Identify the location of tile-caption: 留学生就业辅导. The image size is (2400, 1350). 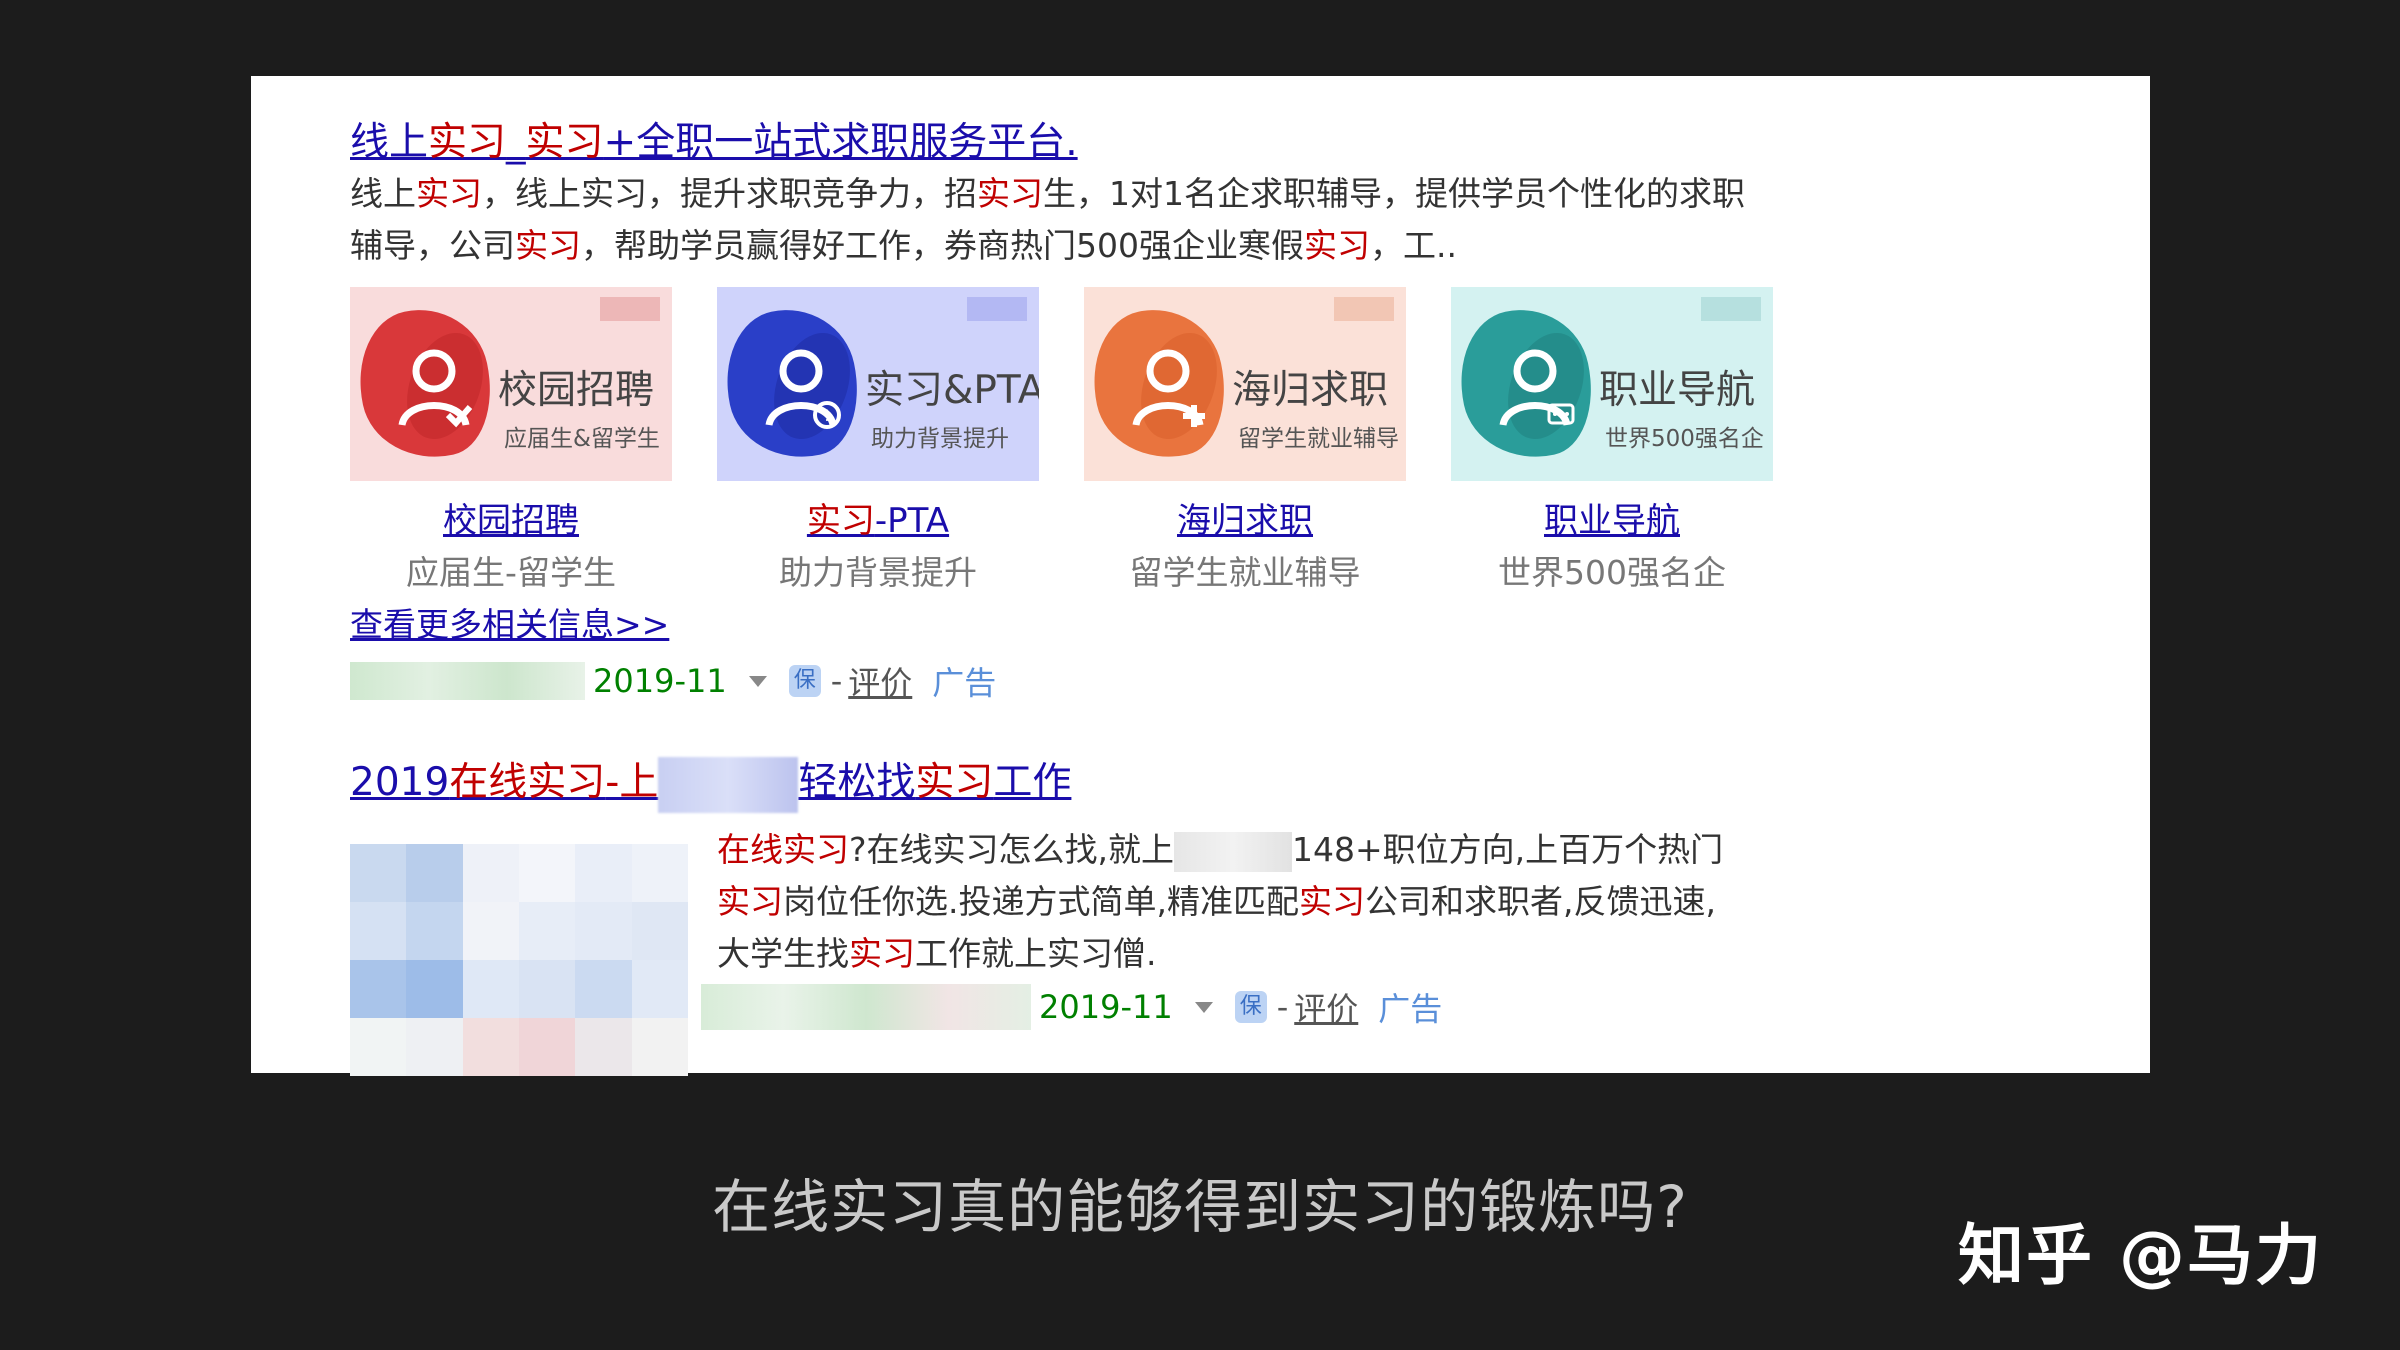
(1245, 572).